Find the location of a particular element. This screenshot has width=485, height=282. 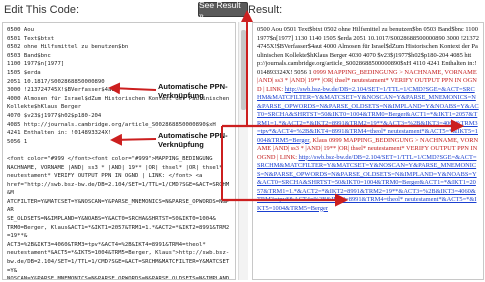

annotation-label-2: Automatische PPN- Verknüpfung is located at coordinates (193, 140).